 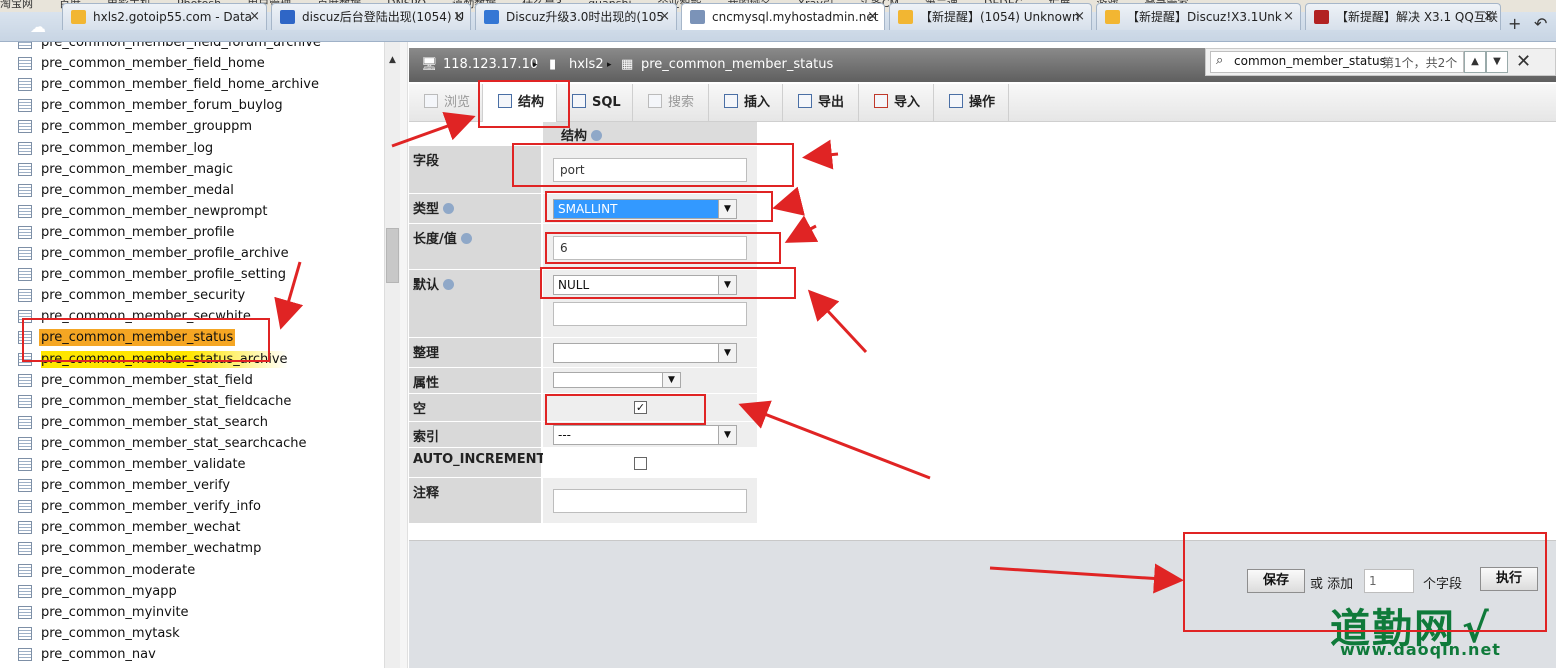 What do you see at coordinates (192, 443) in the screenshot?
I see `tree-item: pre_common_member_stat_searchcache` at bounding box center [192, 443].